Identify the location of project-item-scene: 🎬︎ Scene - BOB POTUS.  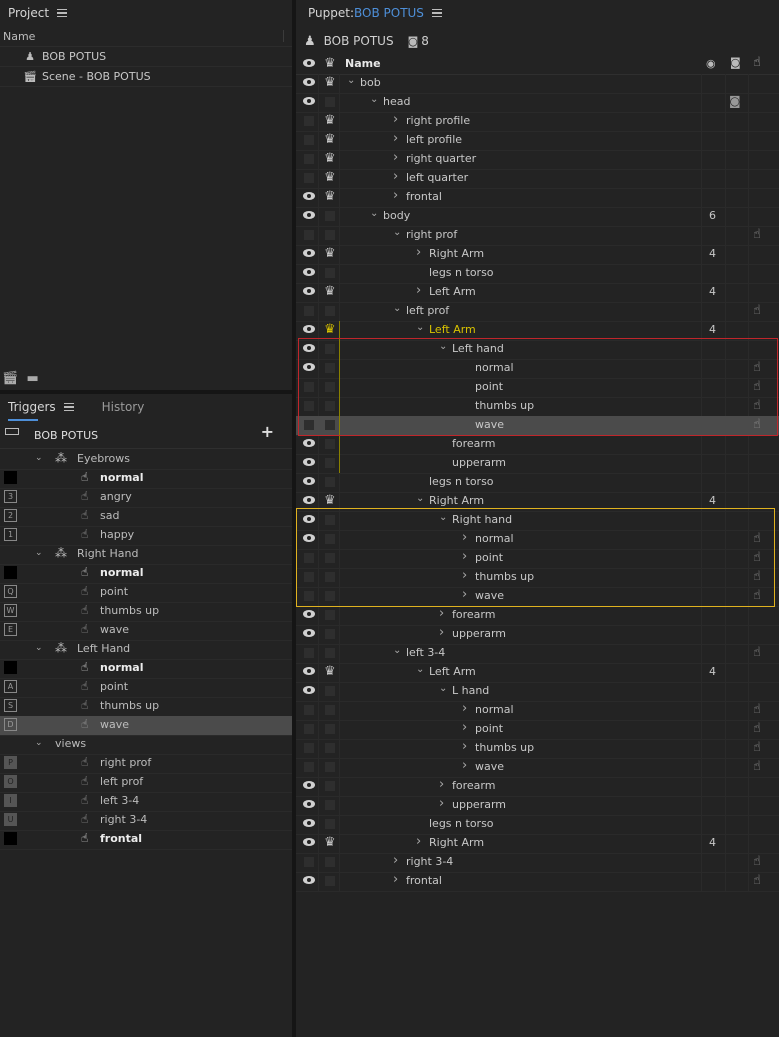
(146, 77).